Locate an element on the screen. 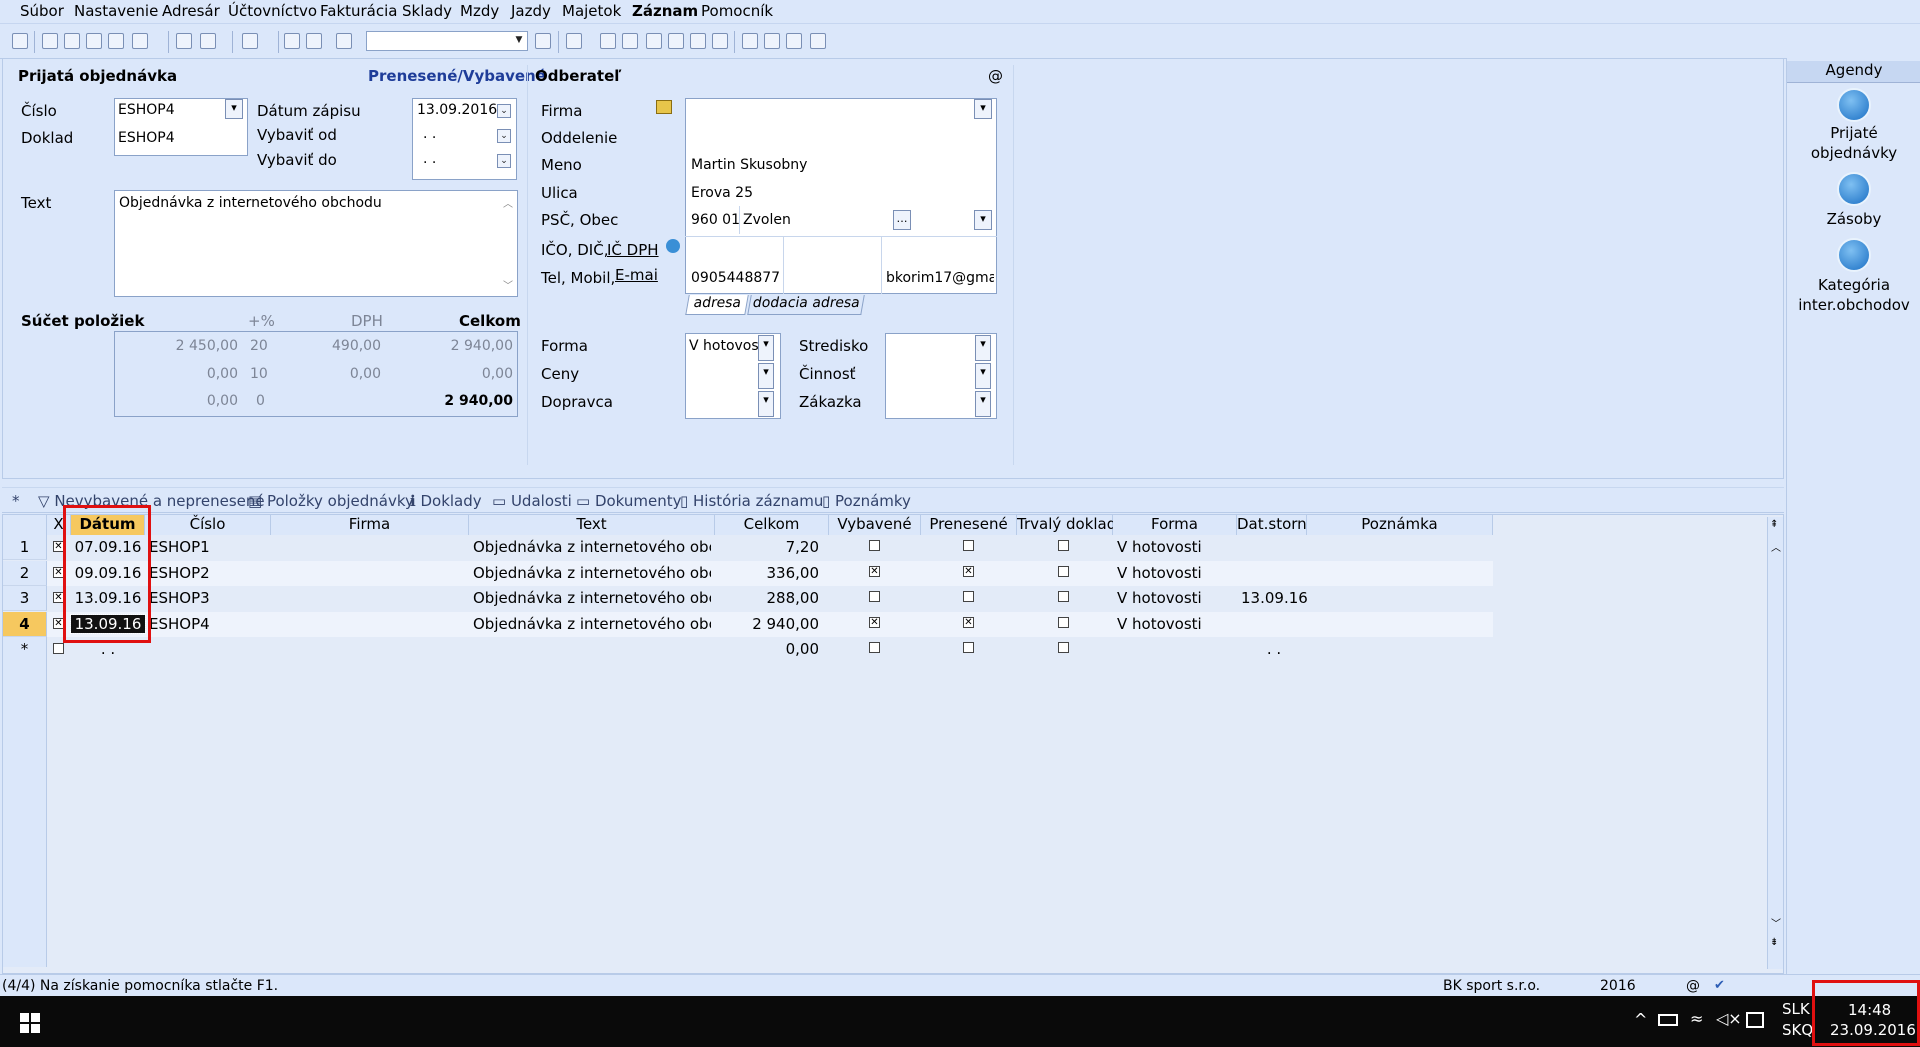 Image resolution: width=1920 pixels, height=1047 pixels. globe-icon is located at coordinates (630, 41).